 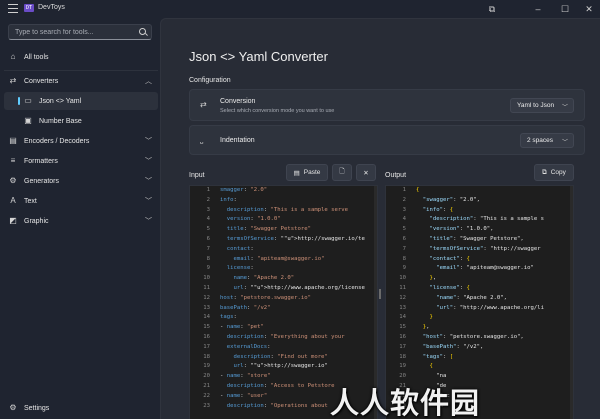 What do you see at coordinates (81, 121) in the screenshot?
I see `sidebar-item-number-base: ▣ Number Base` at bounding box center [81, 121].